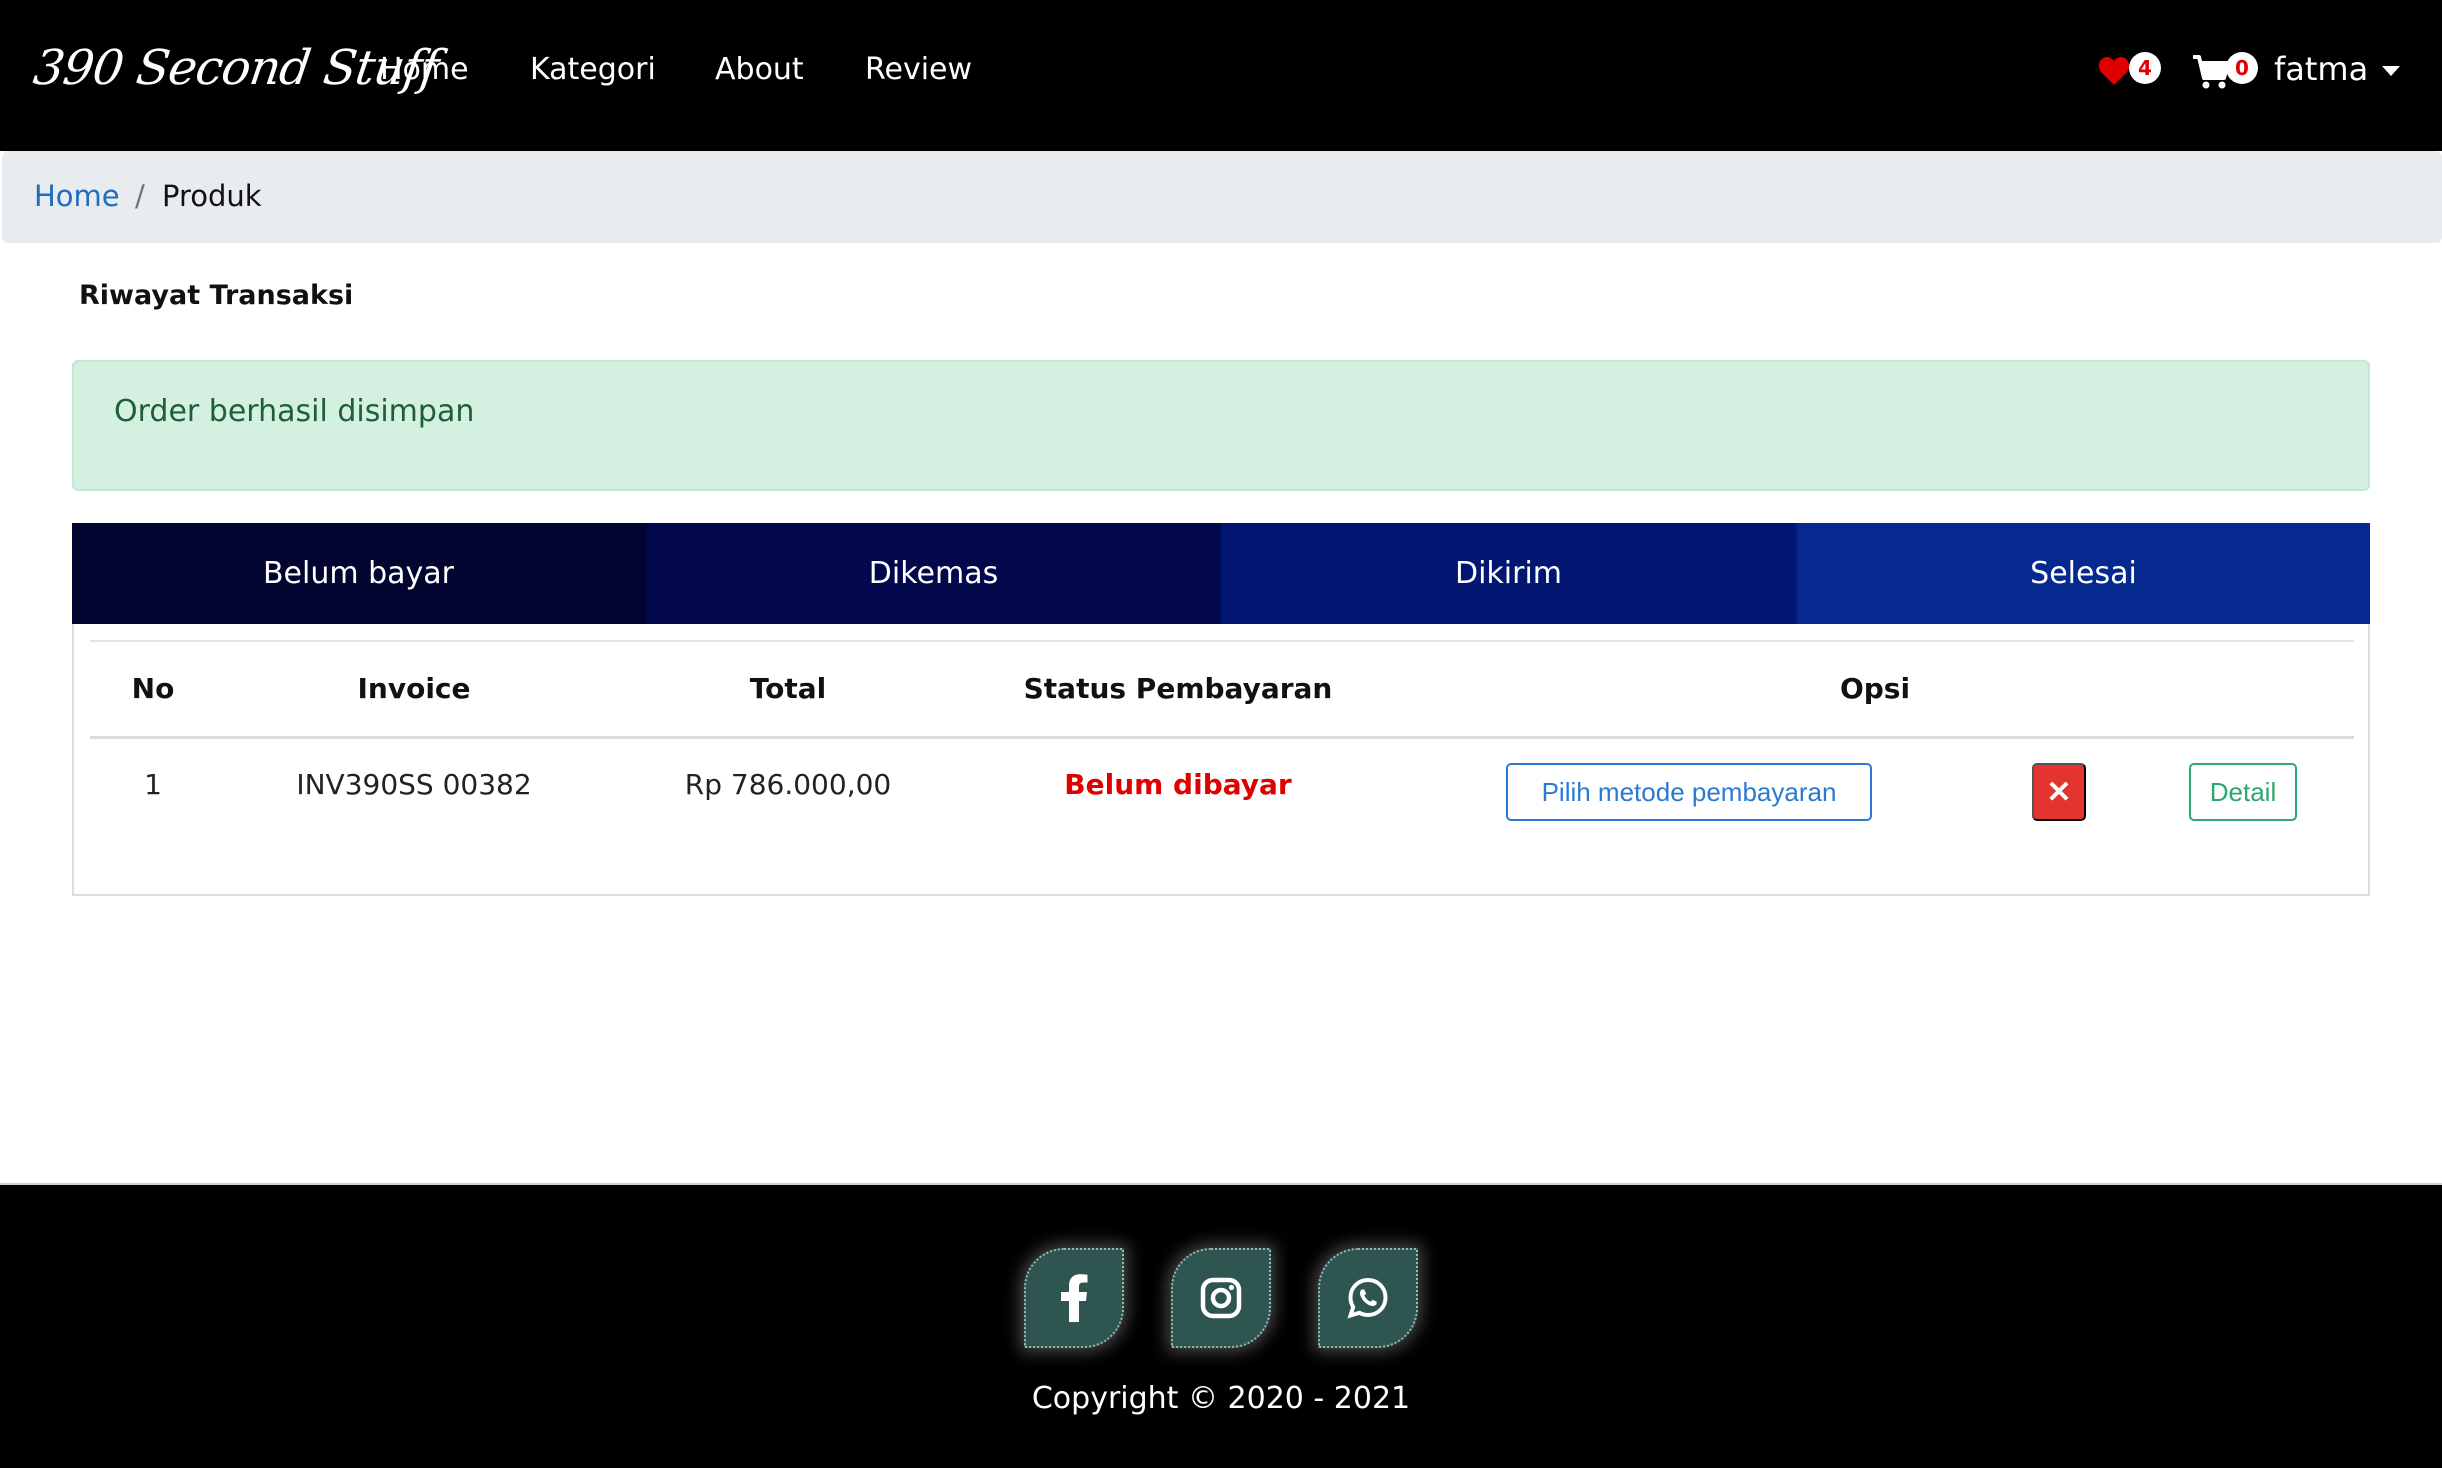 The height and width of the screenshot is (1468, 2442). What do you see at coordinates (1222, 641) in the screenshot?
I see `table-top-divider` at bounding box center [1222, 641].